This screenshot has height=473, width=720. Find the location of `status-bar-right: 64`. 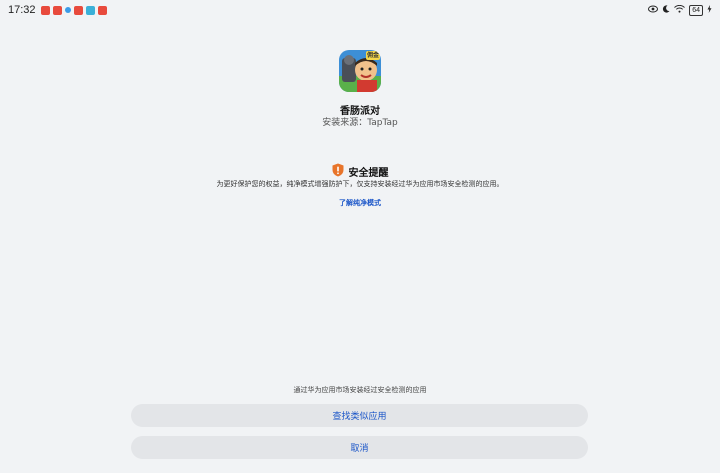

status-bar-right: 64 is located at coordinates (680, 10).